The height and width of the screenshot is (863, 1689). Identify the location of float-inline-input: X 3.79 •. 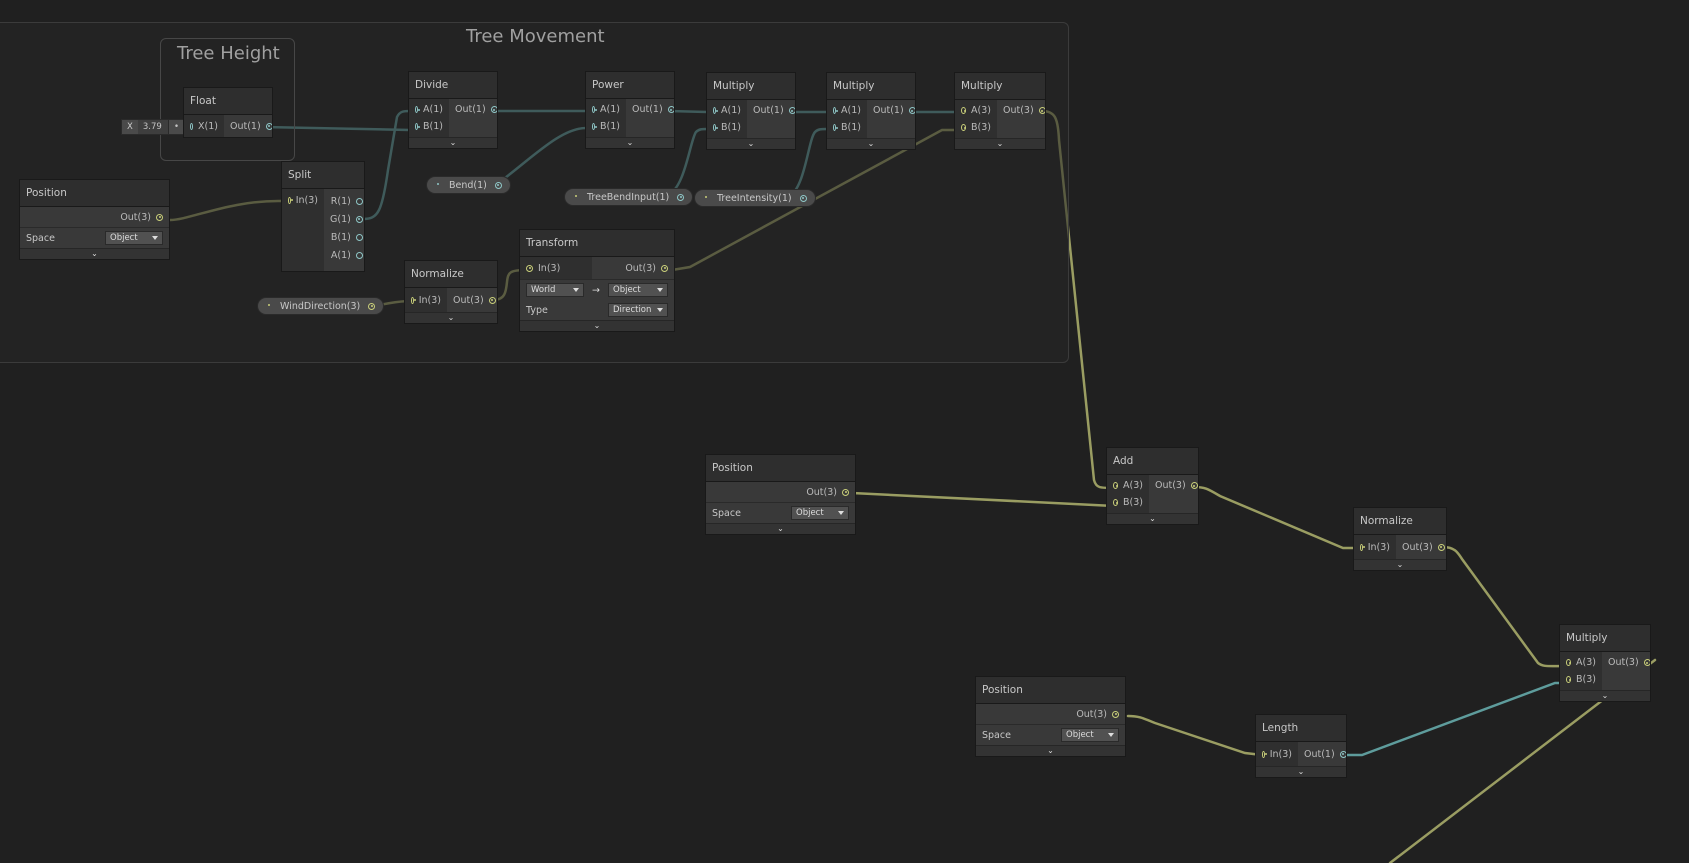
(153, 127).